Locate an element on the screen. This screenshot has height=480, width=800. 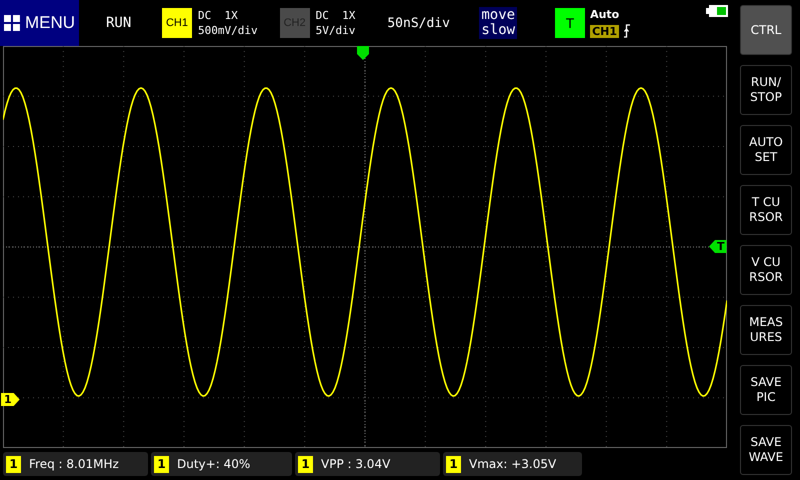
measurement-value: Vmax: +3.05V is located at coordinates (512, 464).